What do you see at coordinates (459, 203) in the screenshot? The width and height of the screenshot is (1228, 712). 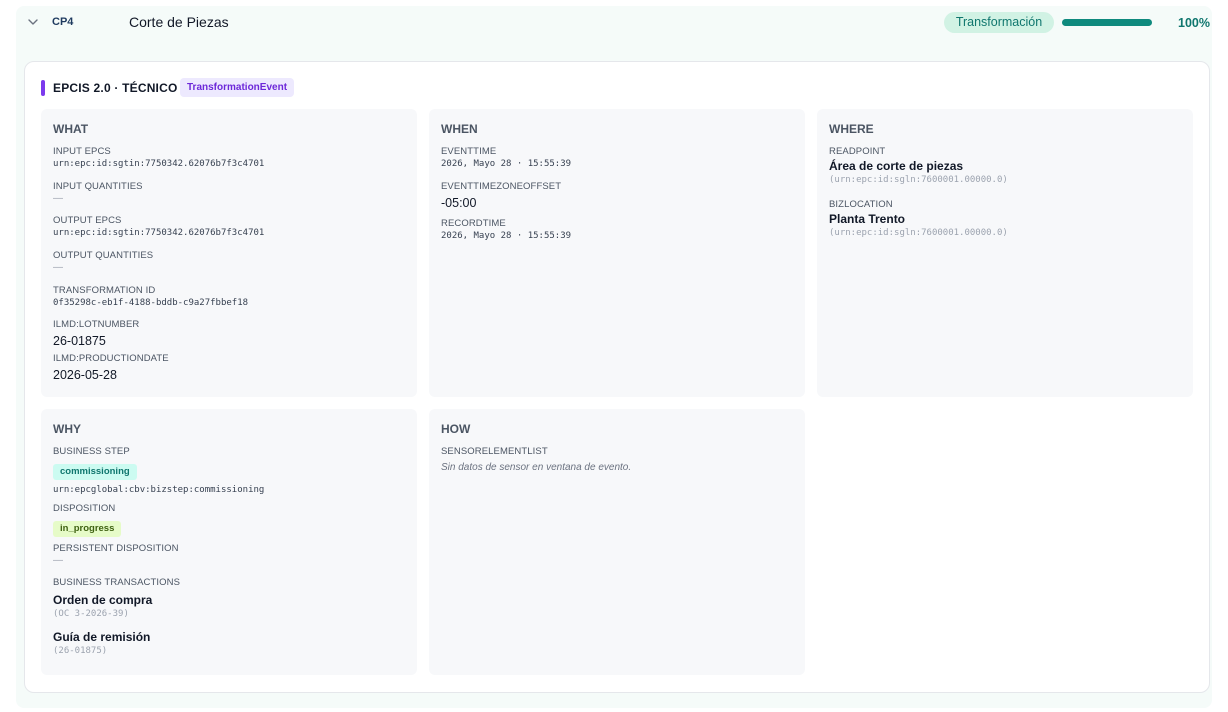 I see `timezone-offset-value: -05:00` at bounding box center [459, 203].